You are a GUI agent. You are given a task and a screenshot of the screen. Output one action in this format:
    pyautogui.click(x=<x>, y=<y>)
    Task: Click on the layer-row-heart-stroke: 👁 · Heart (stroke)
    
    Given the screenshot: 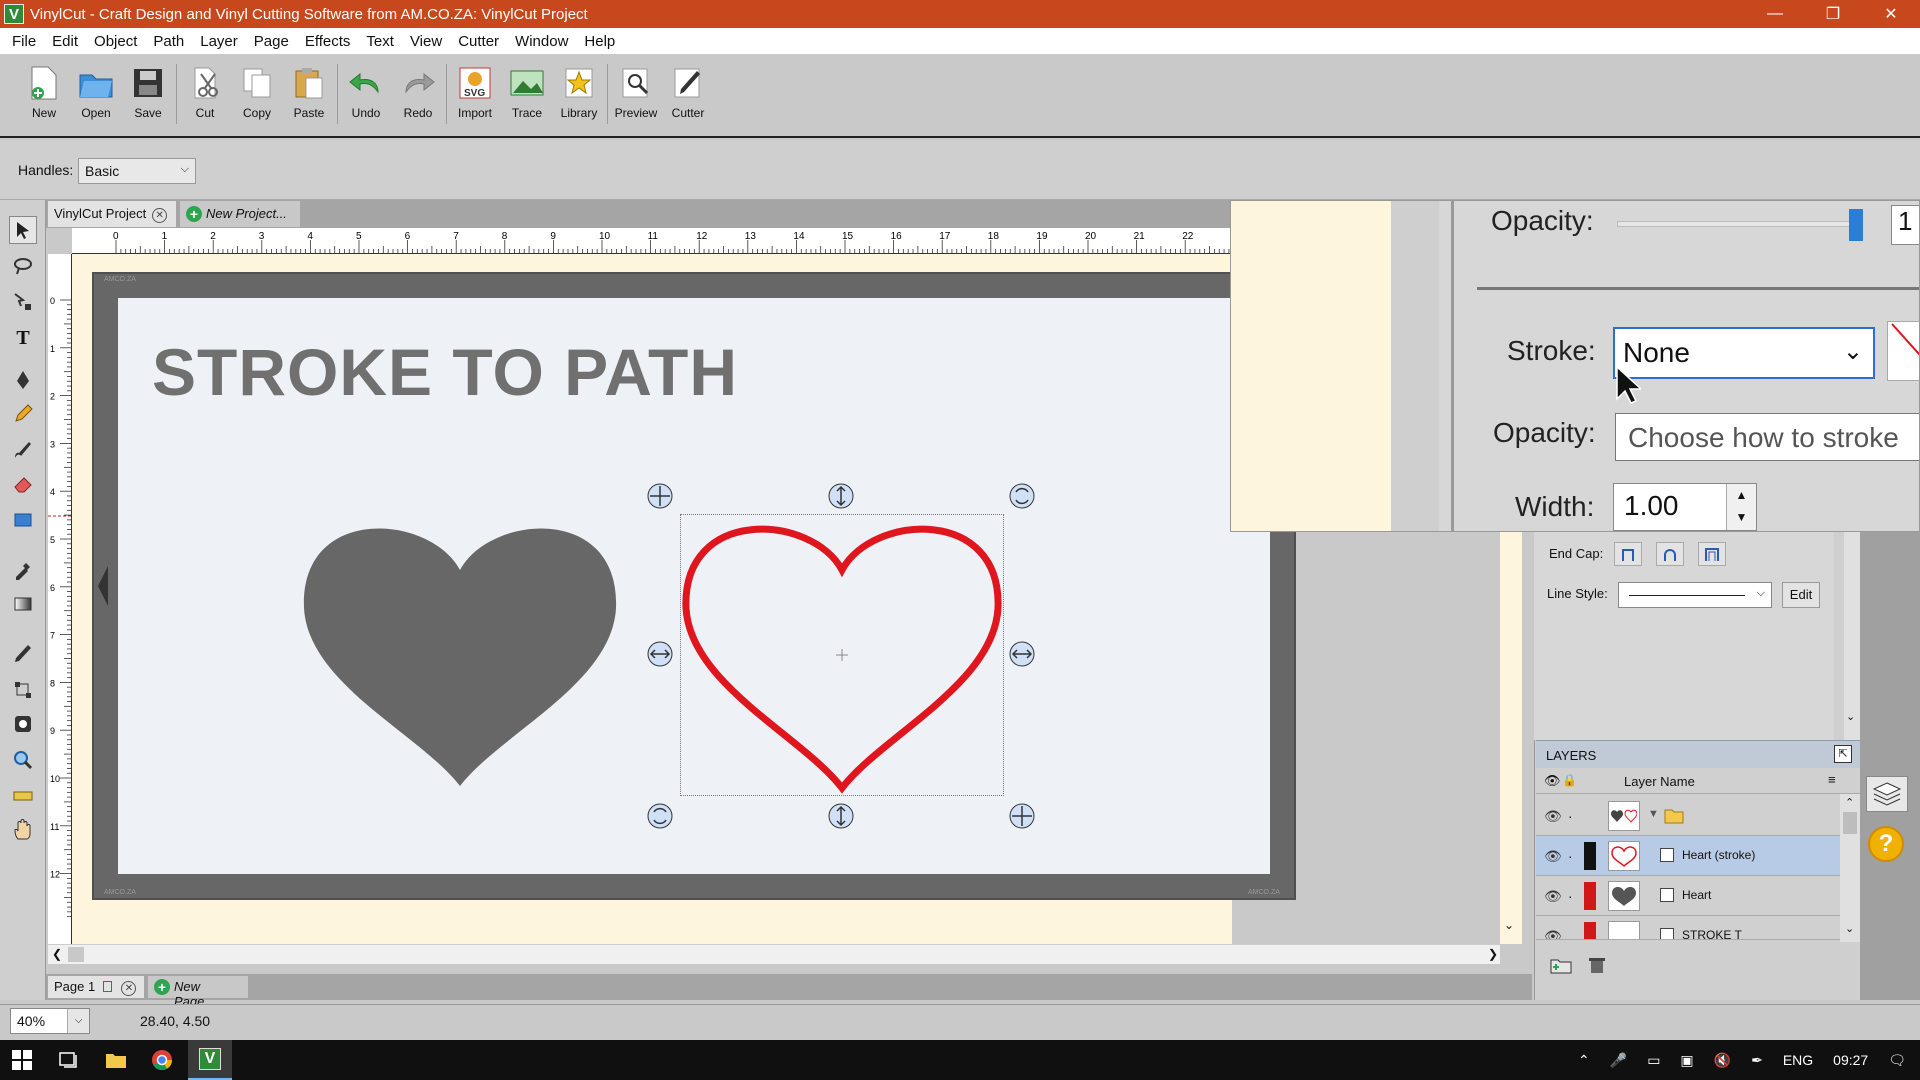 What is the action you would take?
    pyautogui.click(x=1688, y=856)
    